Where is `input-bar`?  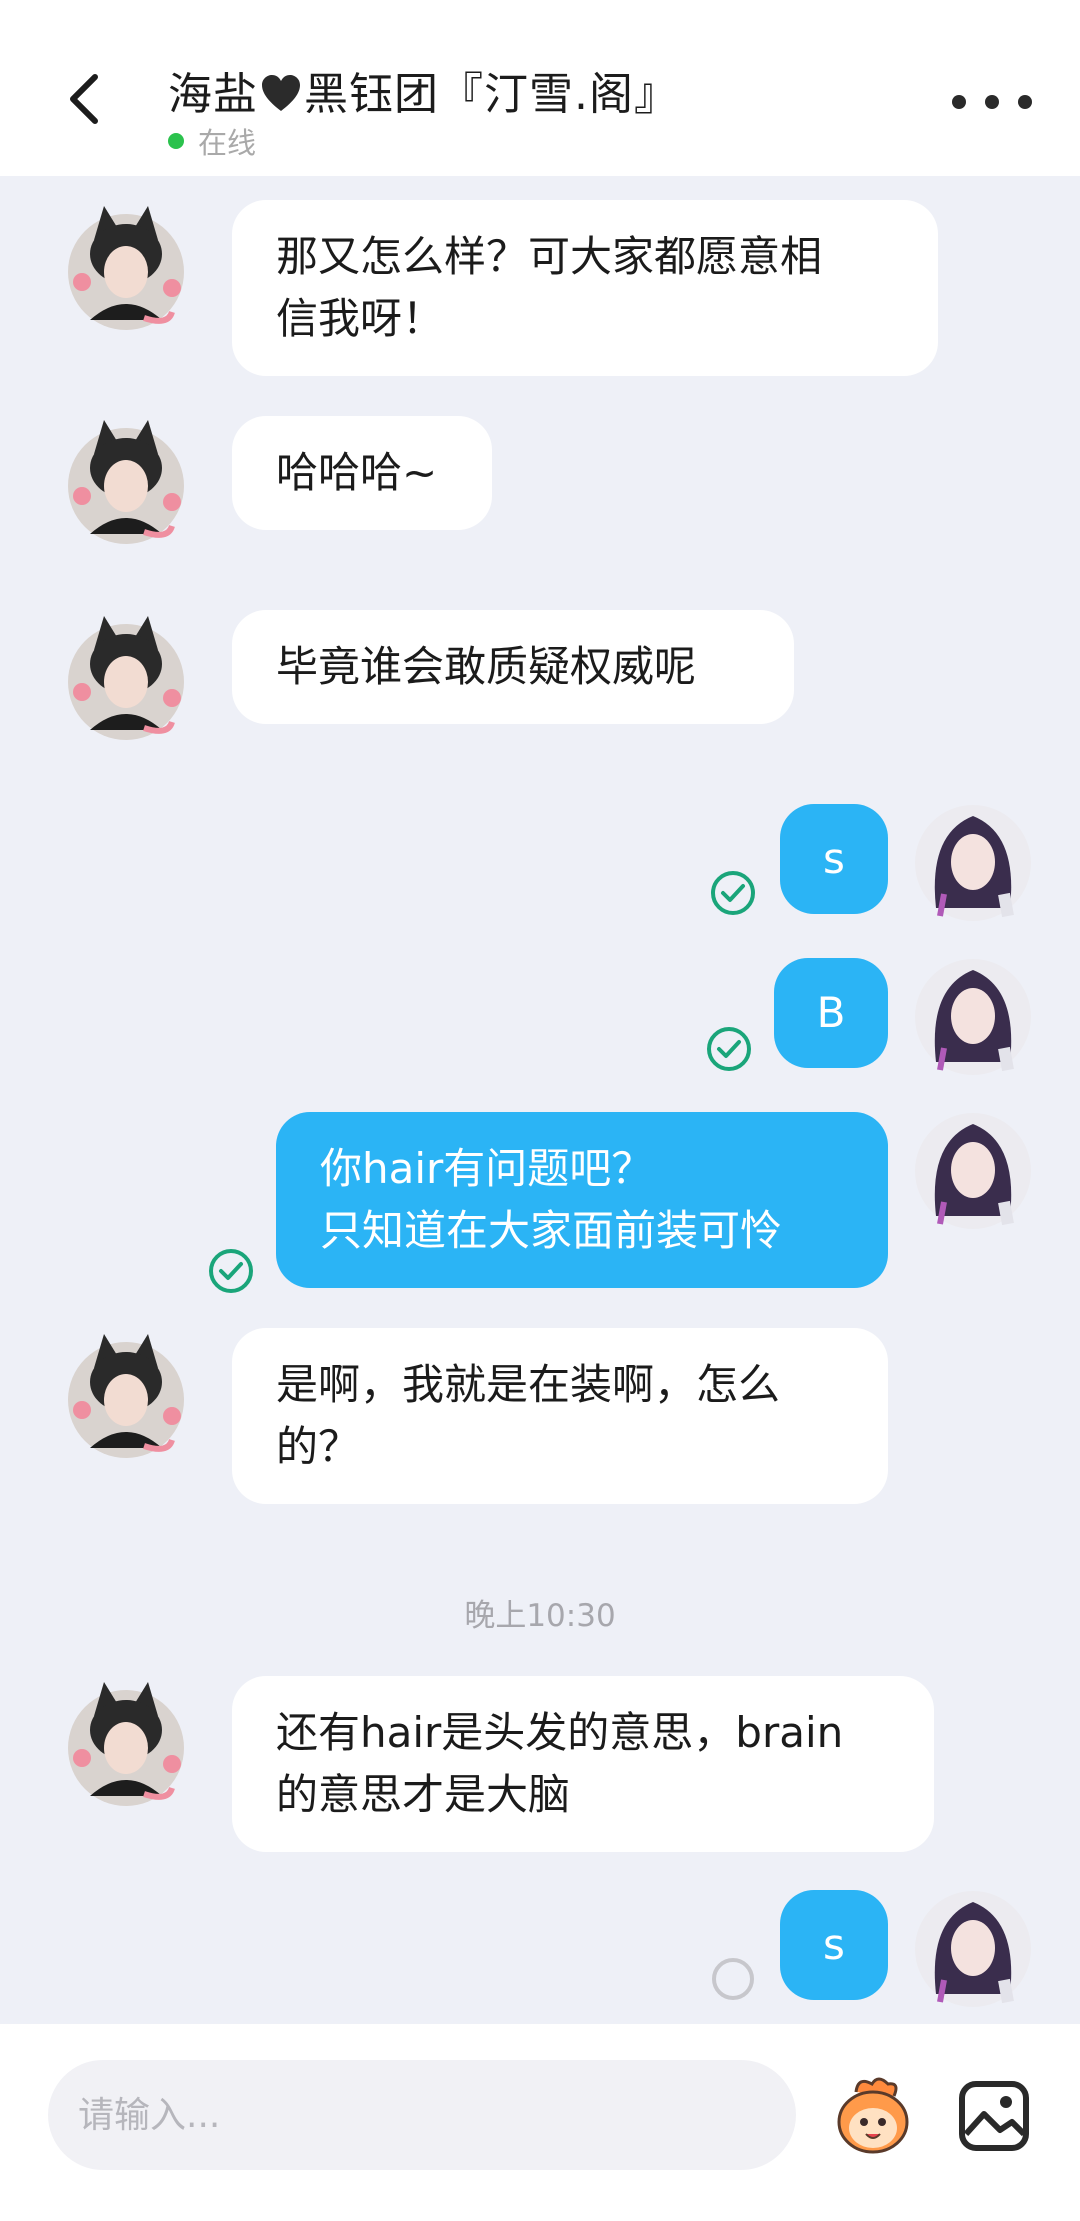 input-bar is located at coordinates (540, 2122).